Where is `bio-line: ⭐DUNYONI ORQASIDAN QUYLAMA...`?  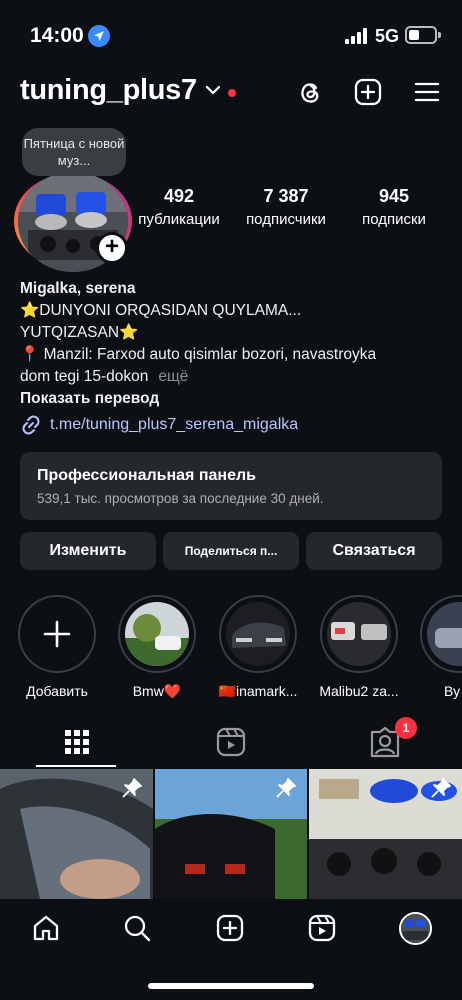 bio-line: ⭐DUNYONI ORQASIDAN QUYLAMA... is located at coordinates (161, 310).